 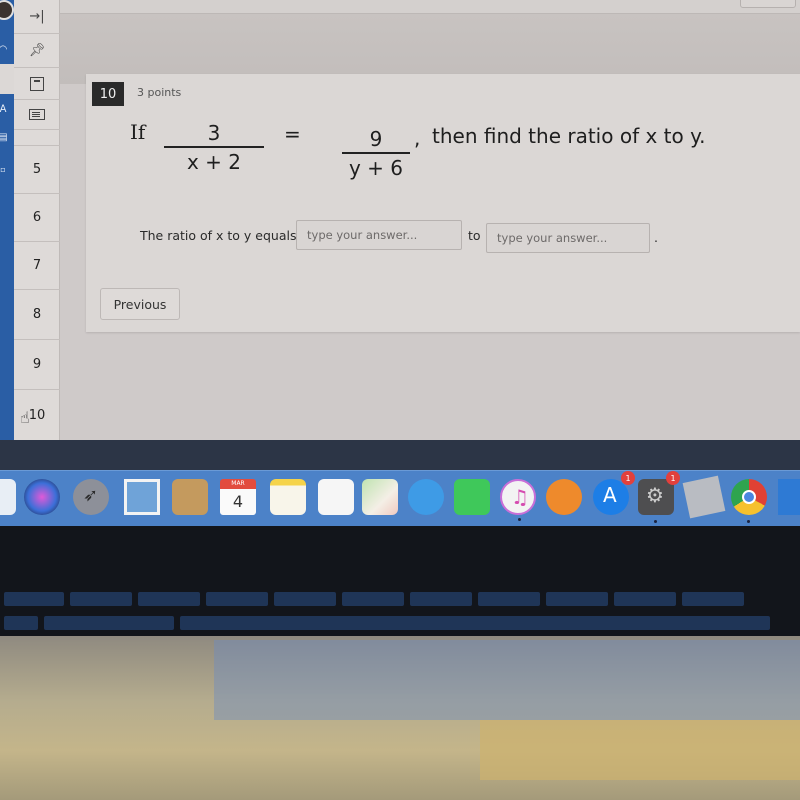 I want to click on question-navigator: →| 📌︎ 5 6 7 8 9 10, so click(x=37, y=220).